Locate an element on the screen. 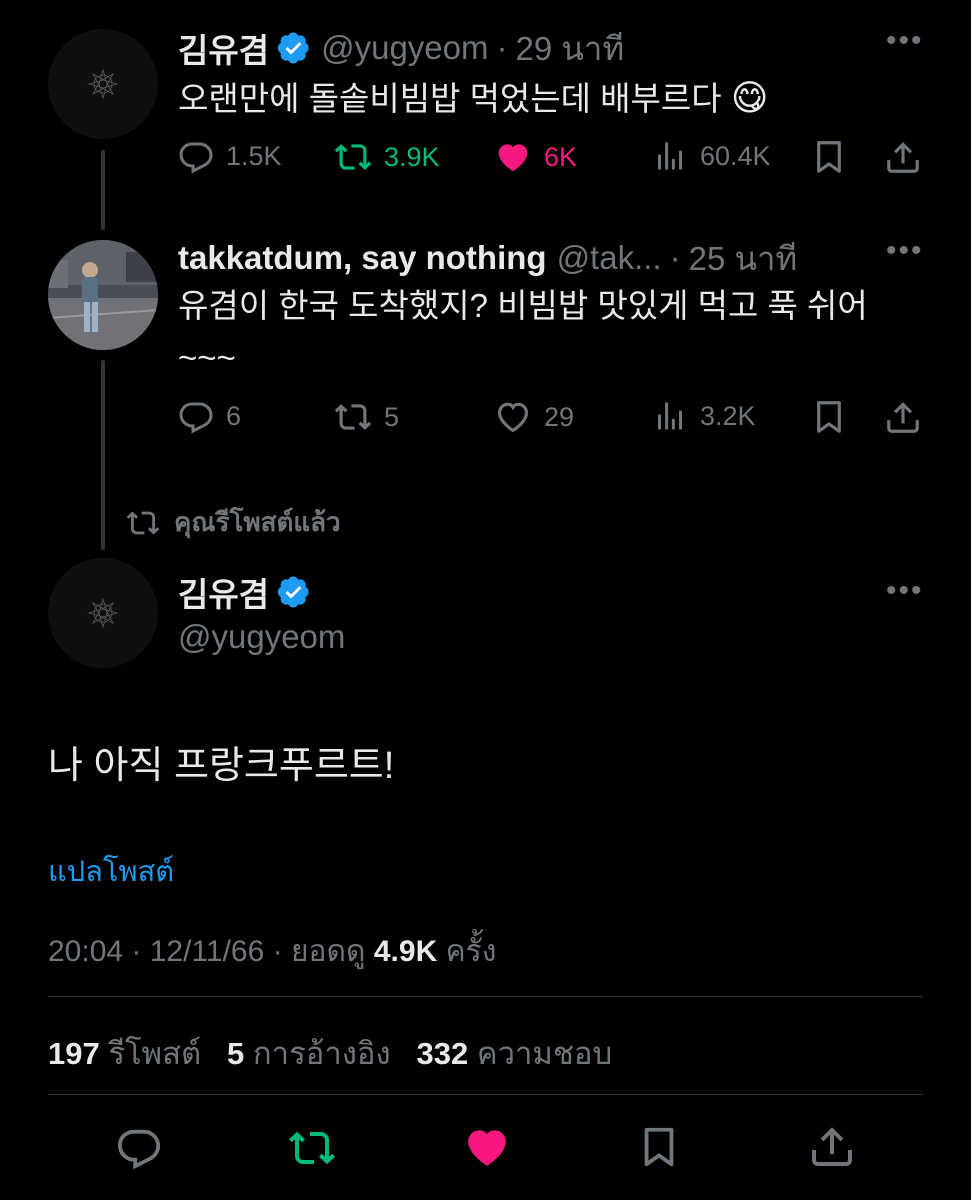  tweet-header: 김유겸 @yugyeom · 29 นาที is located at coordinates (528, 48).